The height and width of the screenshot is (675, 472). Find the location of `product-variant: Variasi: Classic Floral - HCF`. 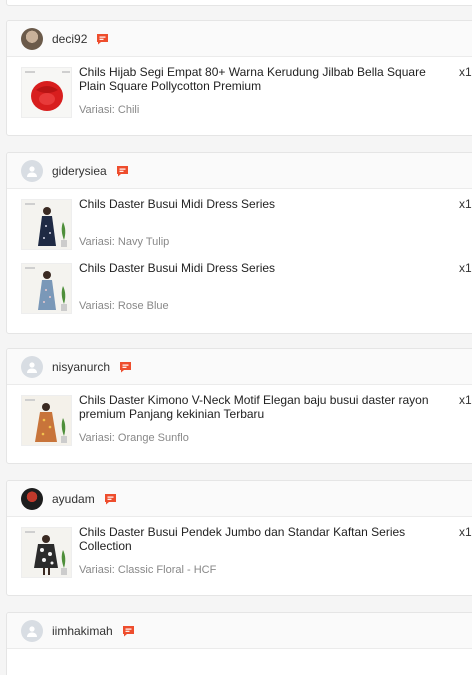

product-variant: Variasi: Classic Floral - HCF is located at coordinates (148, 570).